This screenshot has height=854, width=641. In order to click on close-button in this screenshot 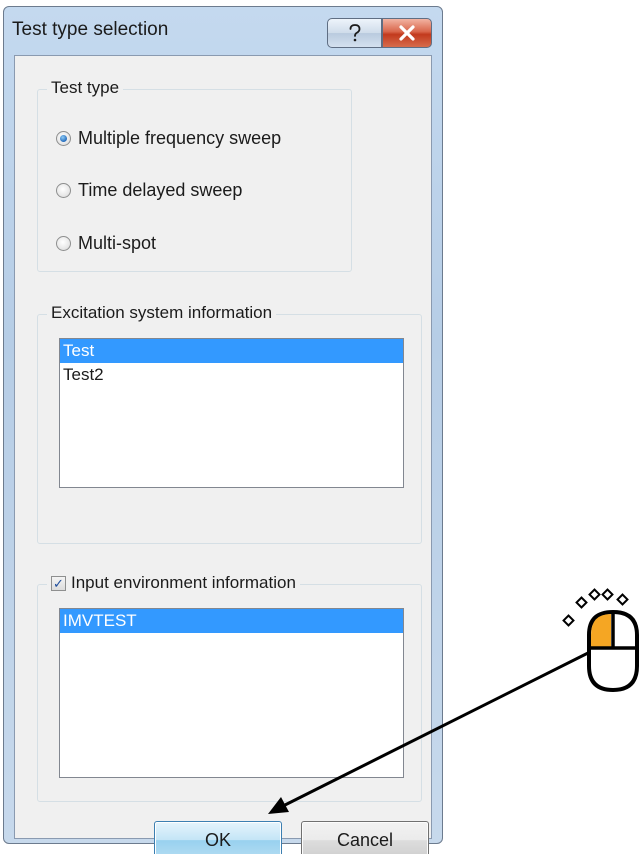, I will do `click(407, 33)`.